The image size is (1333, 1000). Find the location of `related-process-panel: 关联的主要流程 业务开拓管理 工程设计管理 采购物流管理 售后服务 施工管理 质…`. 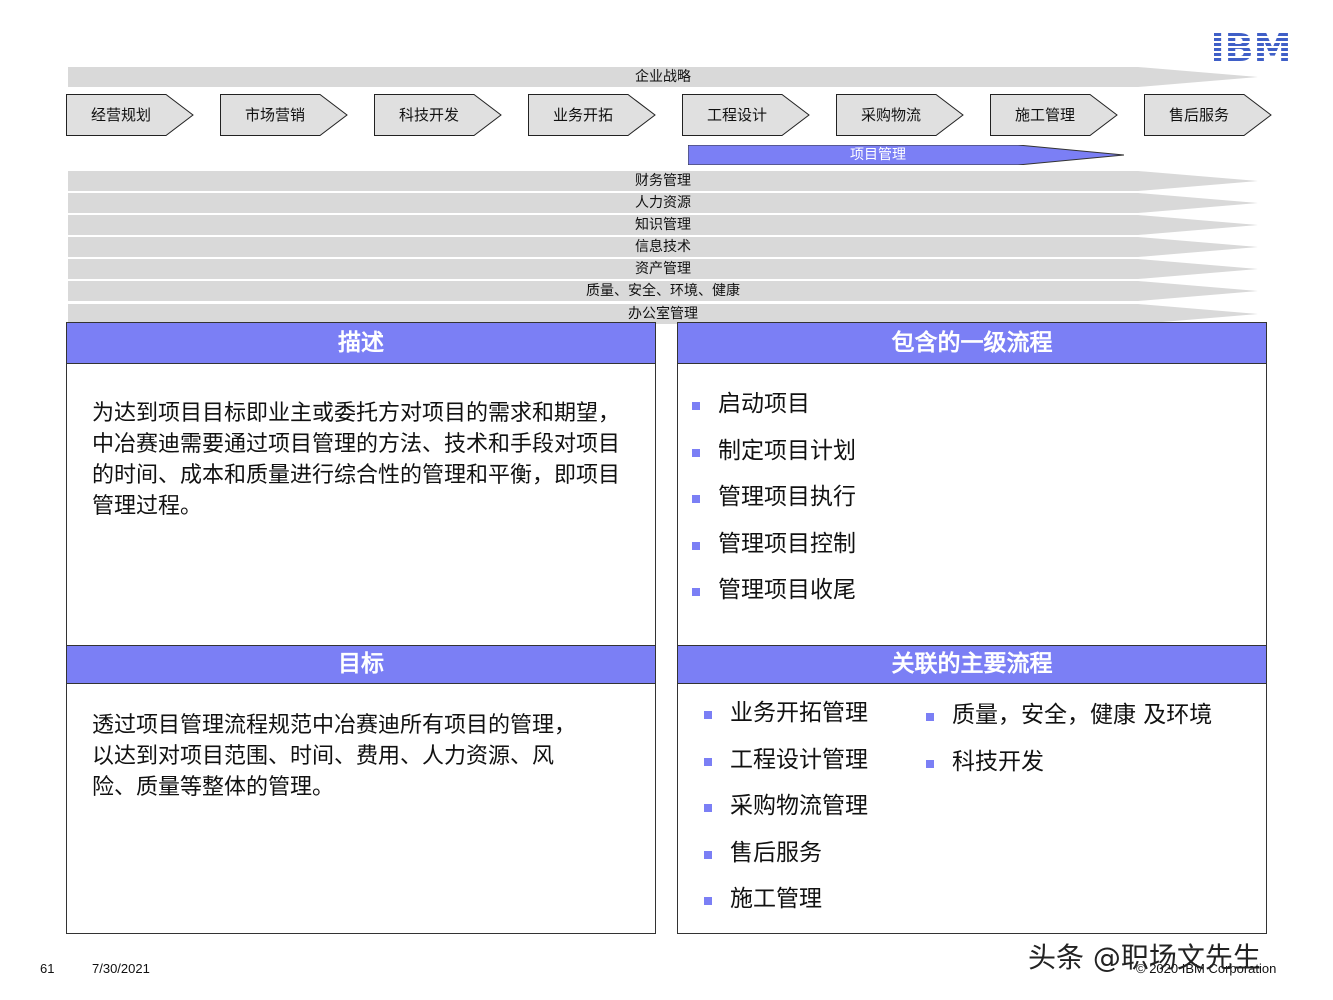

related-process-panel: 关联的主要流程 业务开拓管理 工程设计管理 采购物流管理 售后服务 施工管理 质… is located at coordinates (972, 789).